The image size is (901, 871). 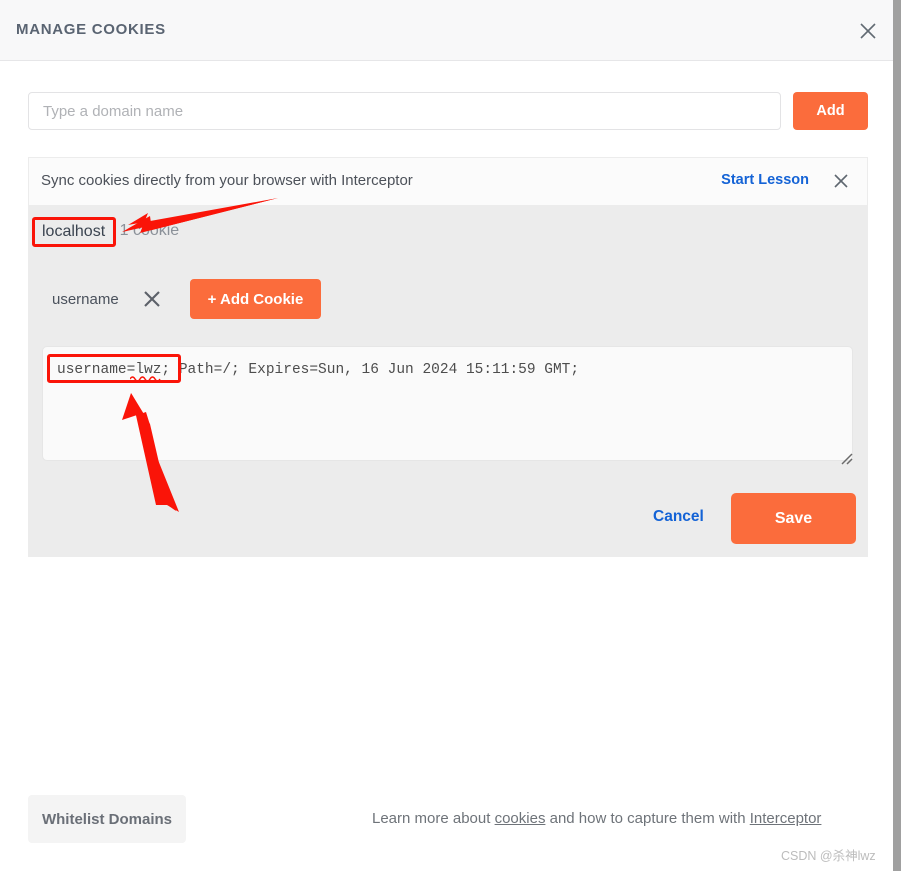 I want to click on watermark: CSDN @杀神lwz, so click(x=828, y=856).